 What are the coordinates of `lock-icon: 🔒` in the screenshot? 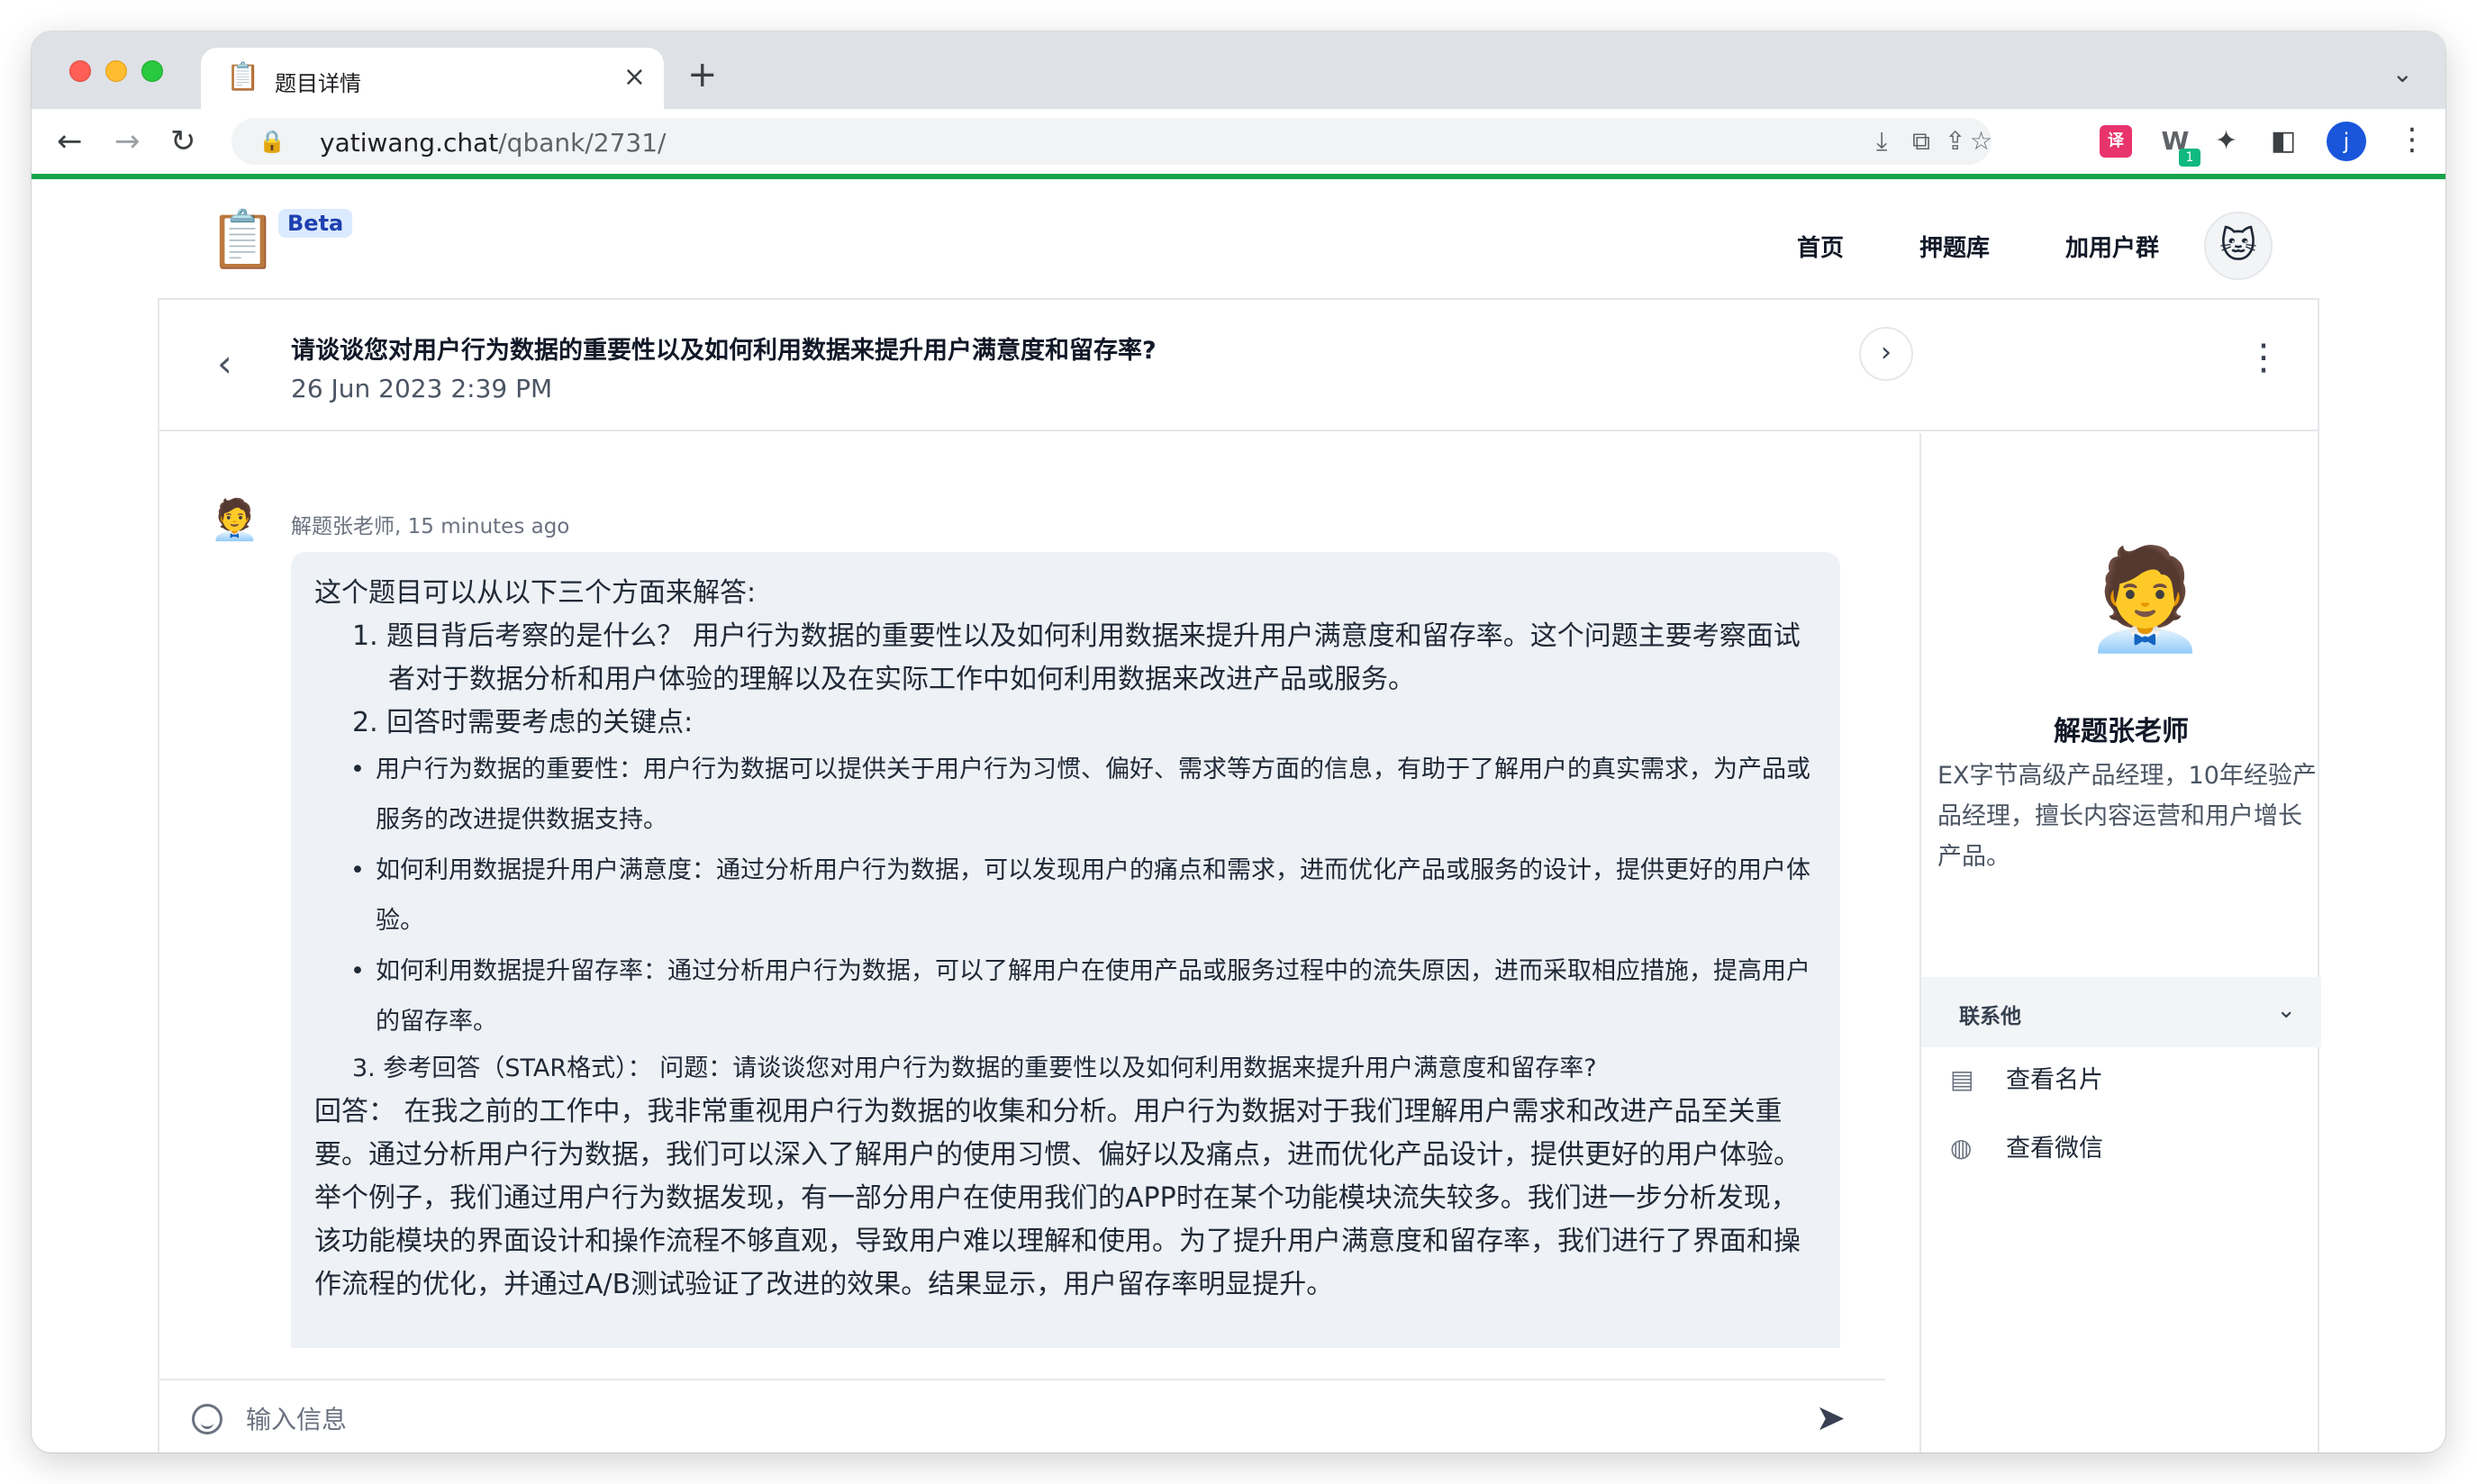 It's located at (272, 141).